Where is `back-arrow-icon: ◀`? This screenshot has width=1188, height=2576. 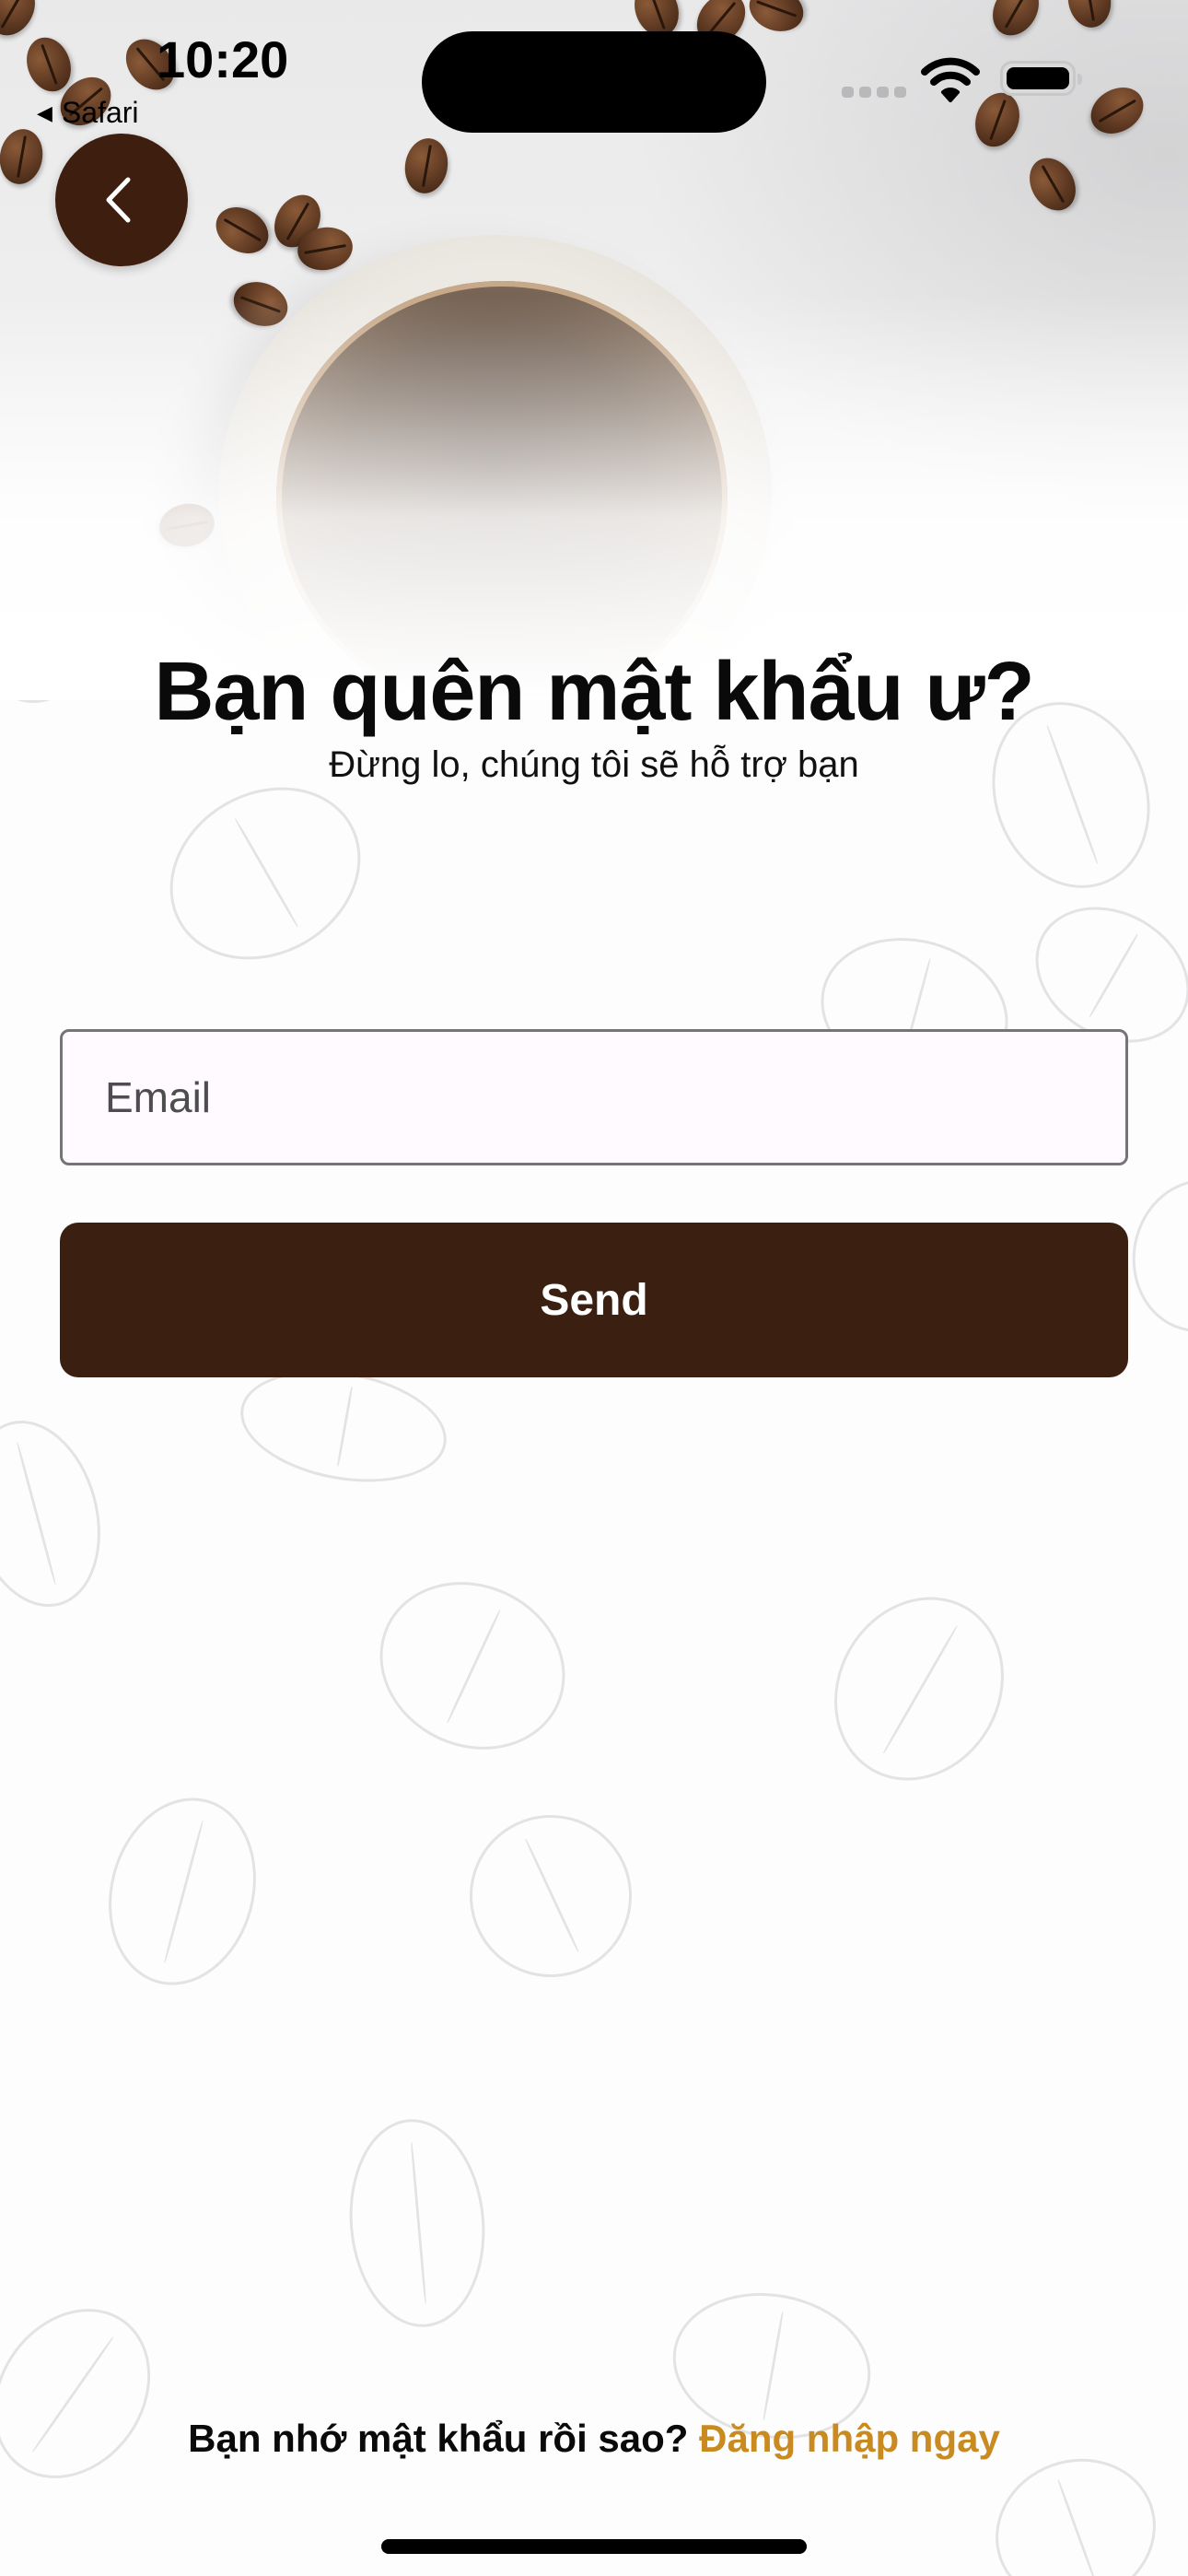 back-arrow-icon: ◀ is located at coordinates (44, 112).